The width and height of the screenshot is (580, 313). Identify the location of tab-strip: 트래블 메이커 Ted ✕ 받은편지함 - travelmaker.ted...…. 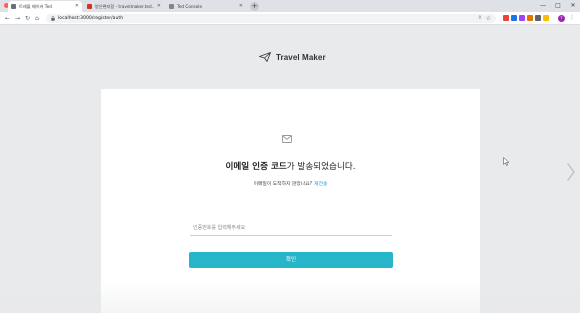
(290, 6).